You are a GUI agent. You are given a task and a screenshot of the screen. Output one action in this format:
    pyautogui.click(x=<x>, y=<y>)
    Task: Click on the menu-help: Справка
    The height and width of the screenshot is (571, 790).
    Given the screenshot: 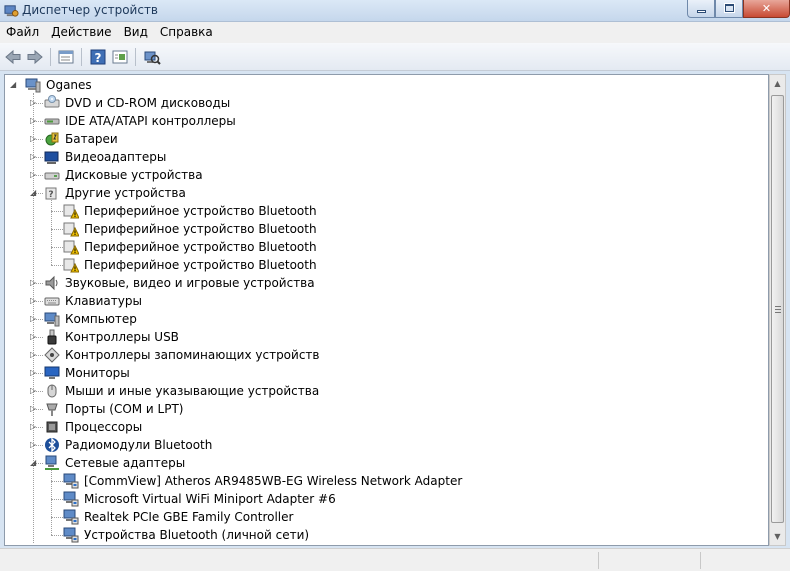 What is the action you would take?
    pyautogui.click(x=186, y=32)
    